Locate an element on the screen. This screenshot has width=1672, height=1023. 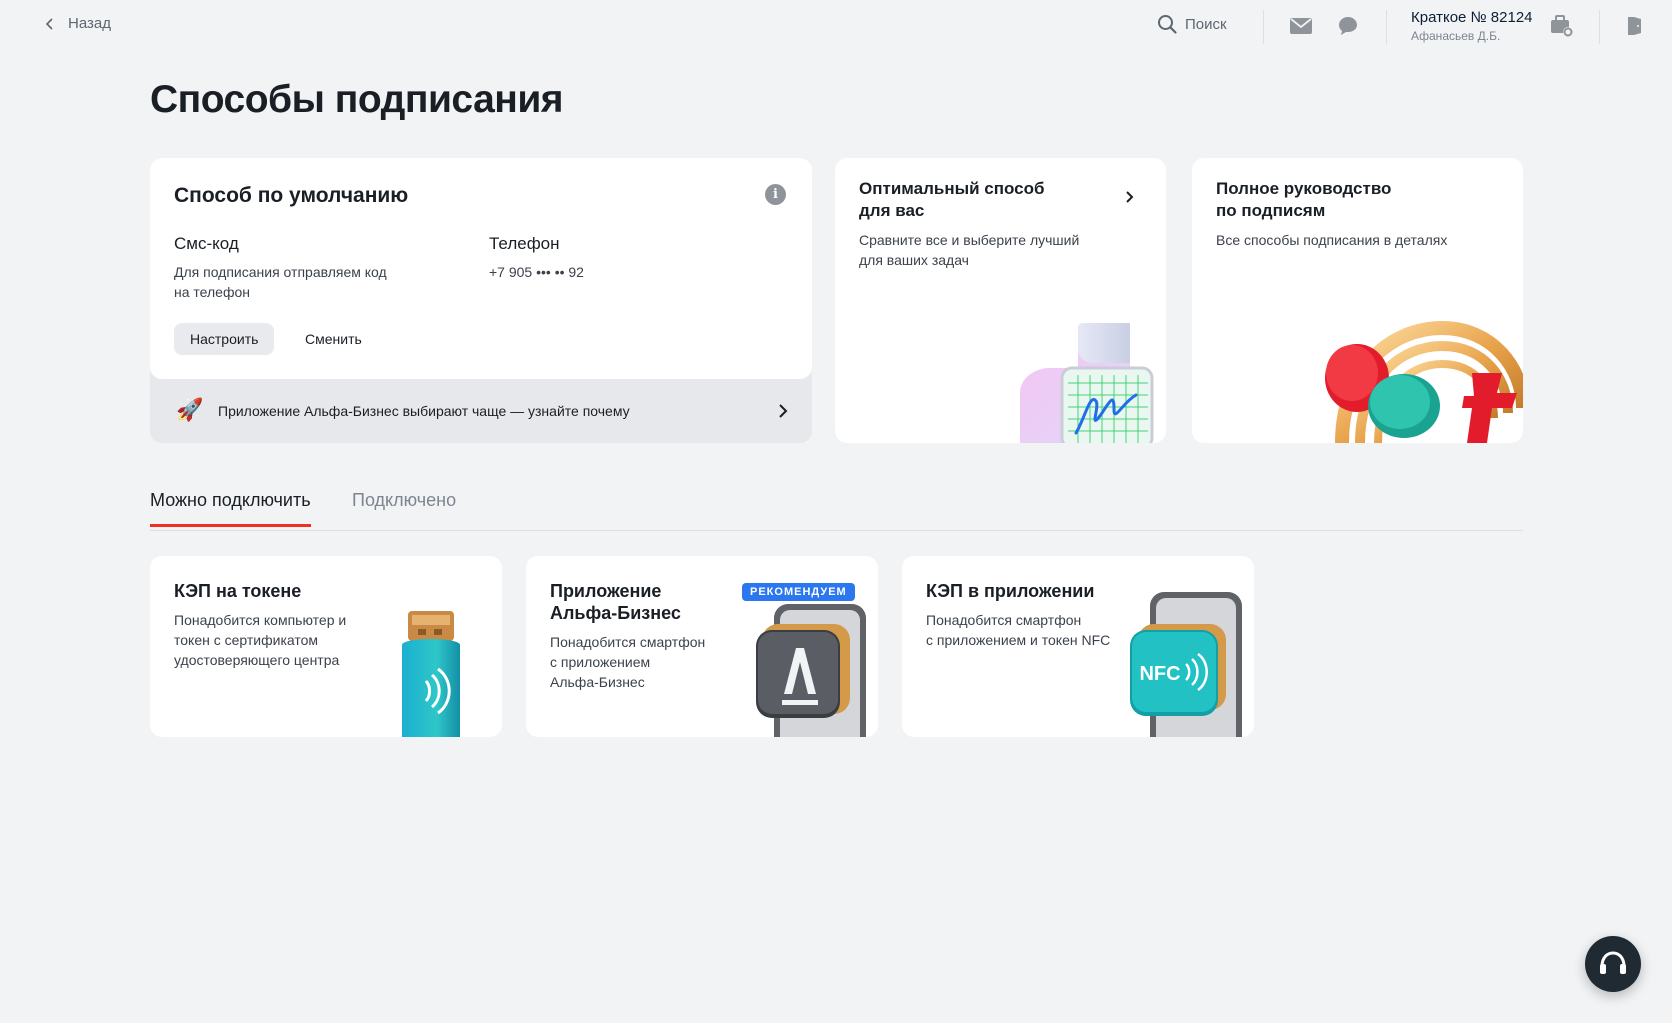
usb-token-illustration is located at coordinates (431, 674).